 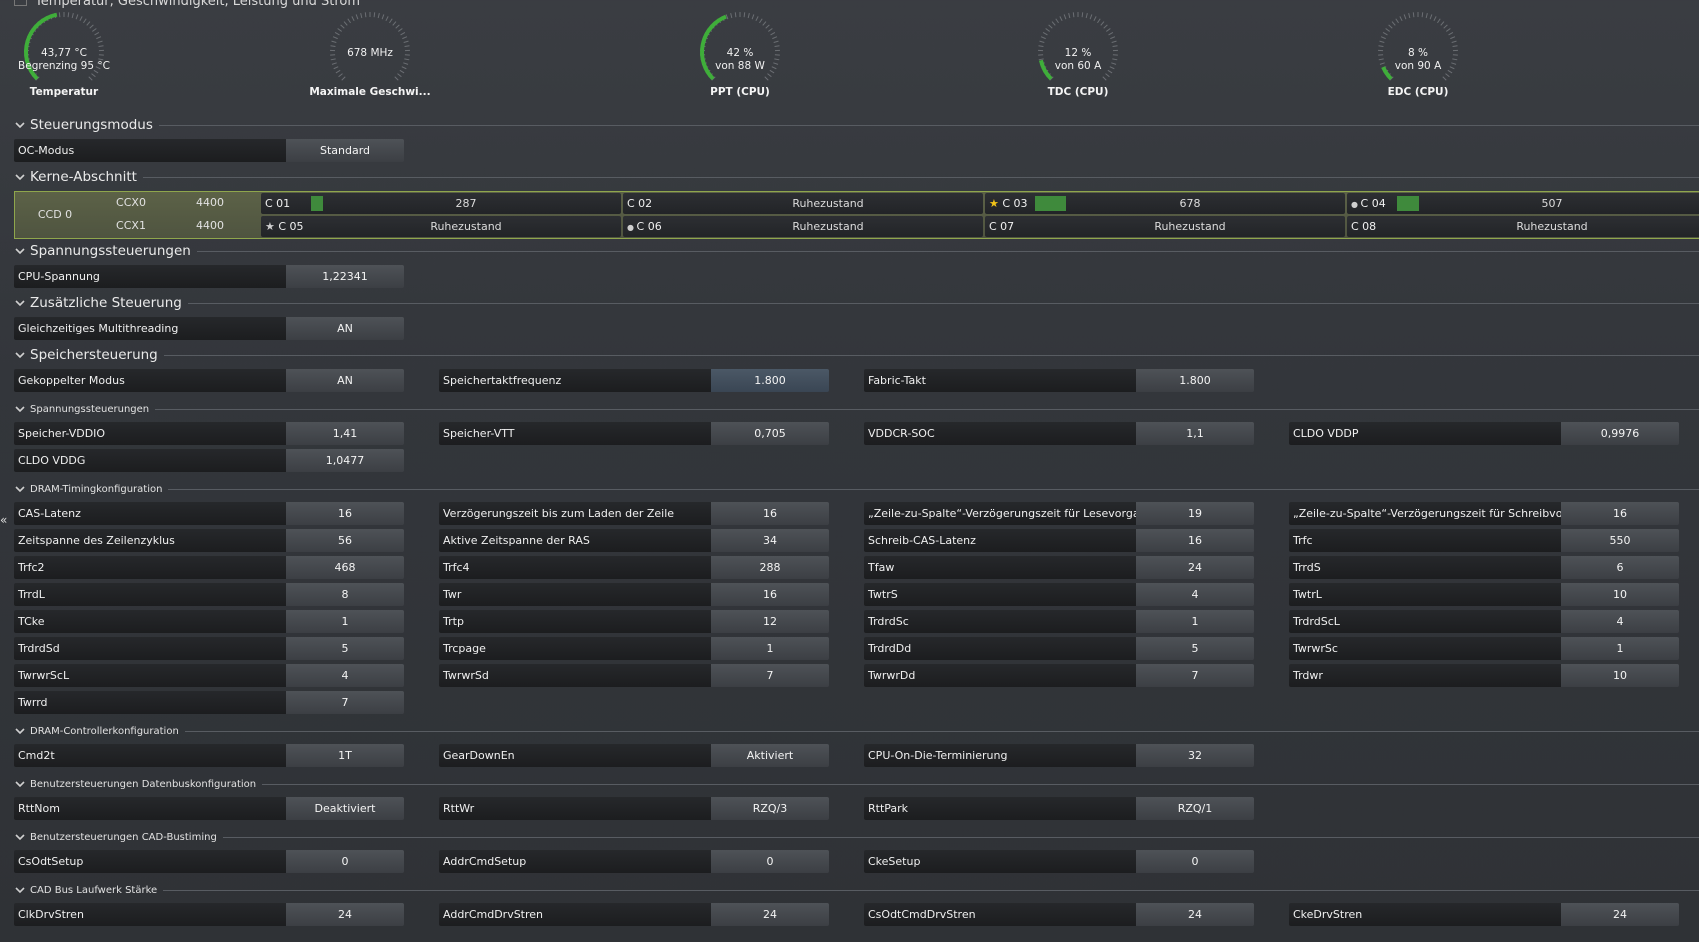 What do you see at coordinates (345, 594) in the screenshot?
I see `setting-value: 8` at bounding box center [345, 594].